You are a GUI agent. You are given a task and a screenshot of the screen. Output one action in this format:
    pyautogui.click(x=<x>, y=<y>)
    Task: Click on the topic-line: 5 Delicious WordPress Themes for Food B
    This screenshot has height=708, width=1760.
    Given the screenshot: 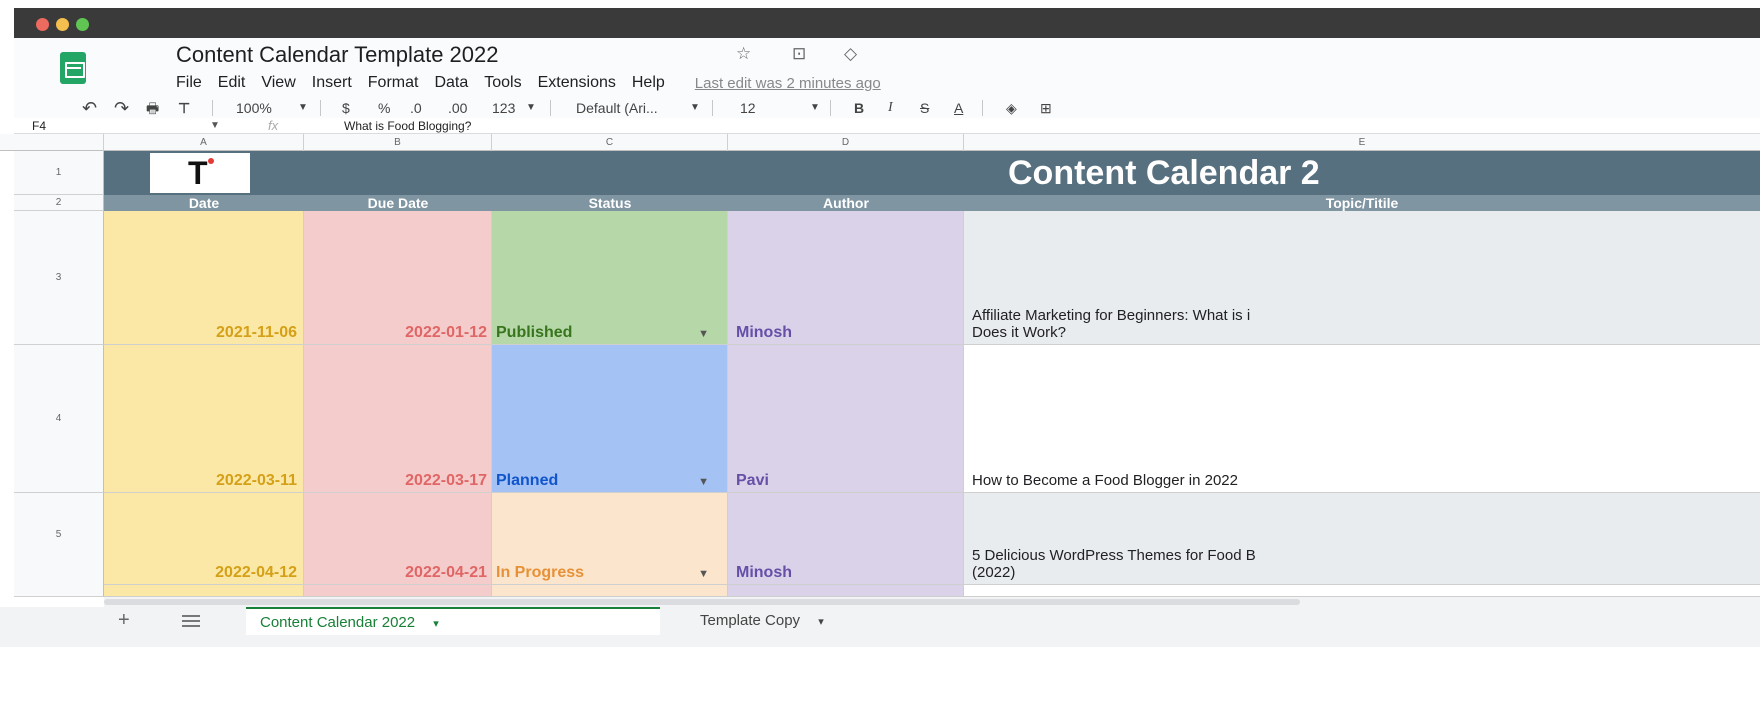 What is the action you would take?
    pyautogui.click(x=1114, y=555)
    